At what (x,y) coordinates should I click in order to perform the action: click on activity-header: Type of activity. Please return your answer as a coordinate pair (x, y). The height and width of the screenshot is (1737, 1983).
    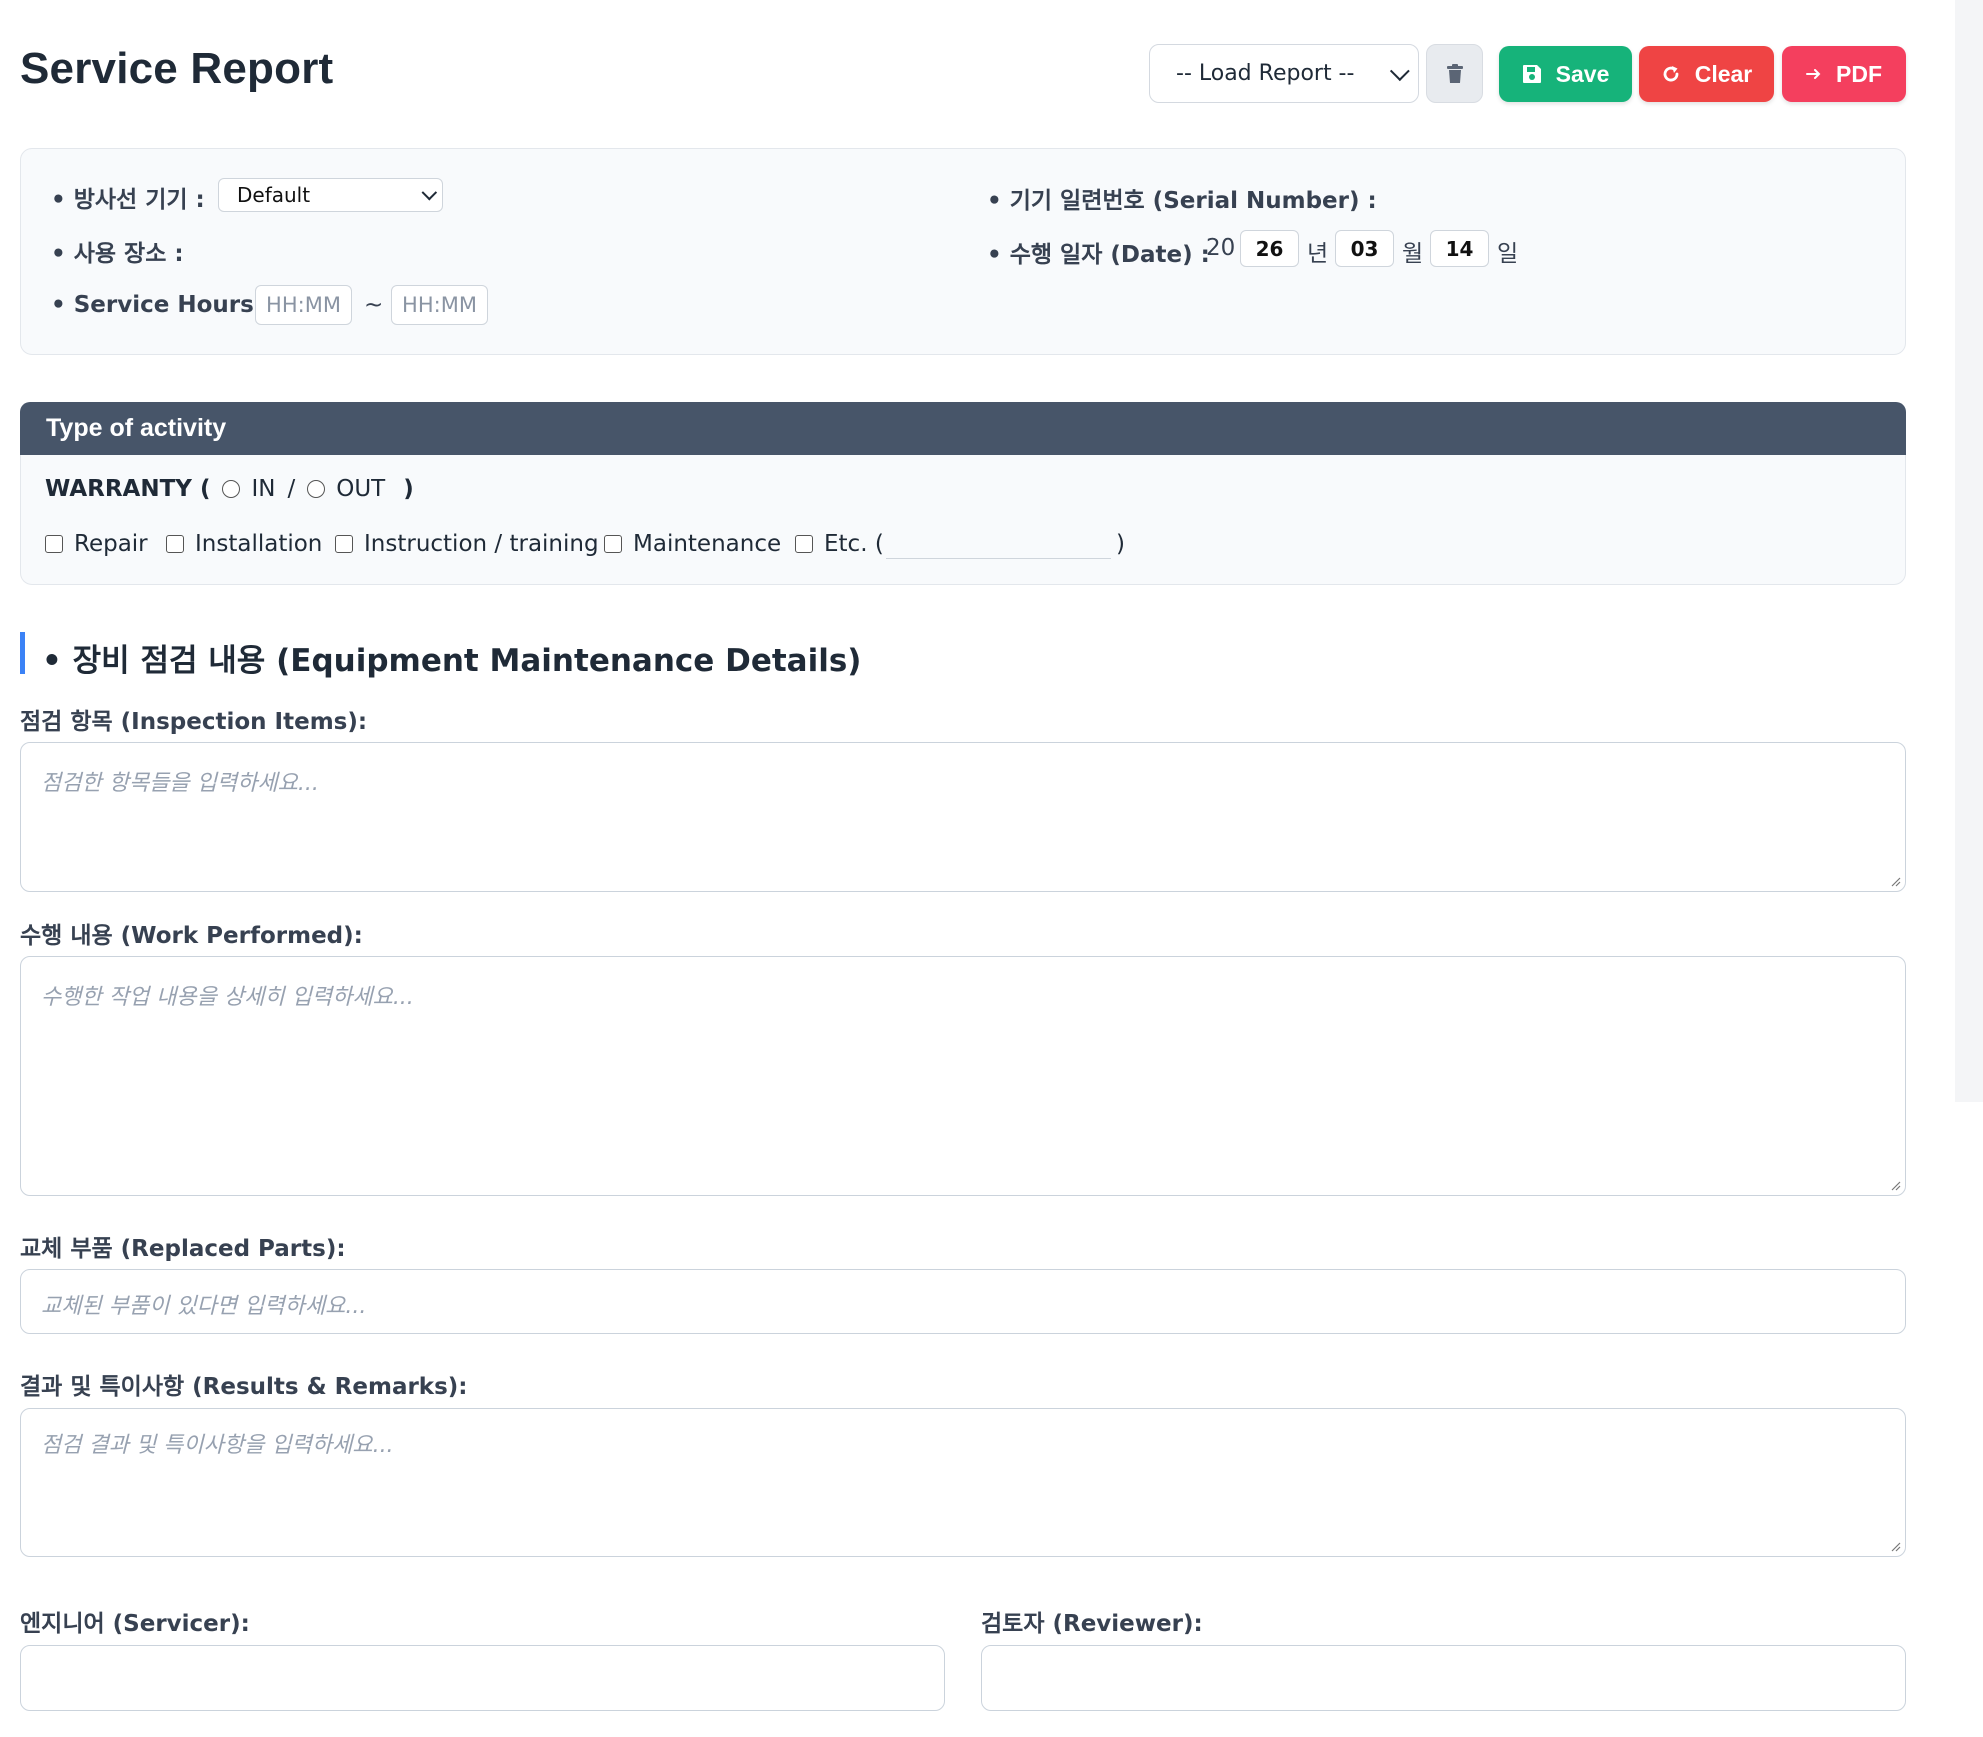
    Looking at the image, I should click on (963, 428).